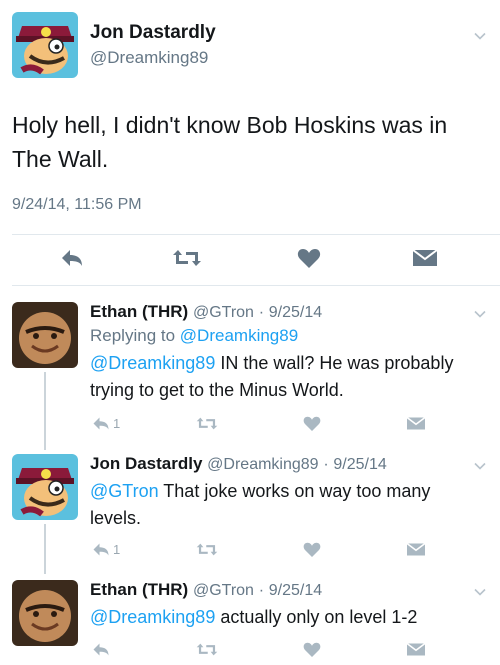 The height and width of the screenshot is (665, 500). Describe the element at coordinates (316, 617) in the screenshot. I see `tweet-body: actually only on level 1-2` at that location.